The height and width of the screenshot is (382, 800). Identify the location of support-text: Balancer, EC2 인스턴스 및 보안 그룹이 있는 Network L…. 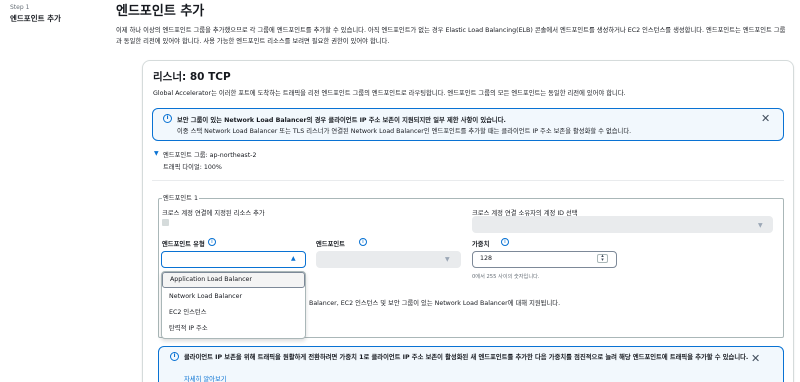
(435, 303).